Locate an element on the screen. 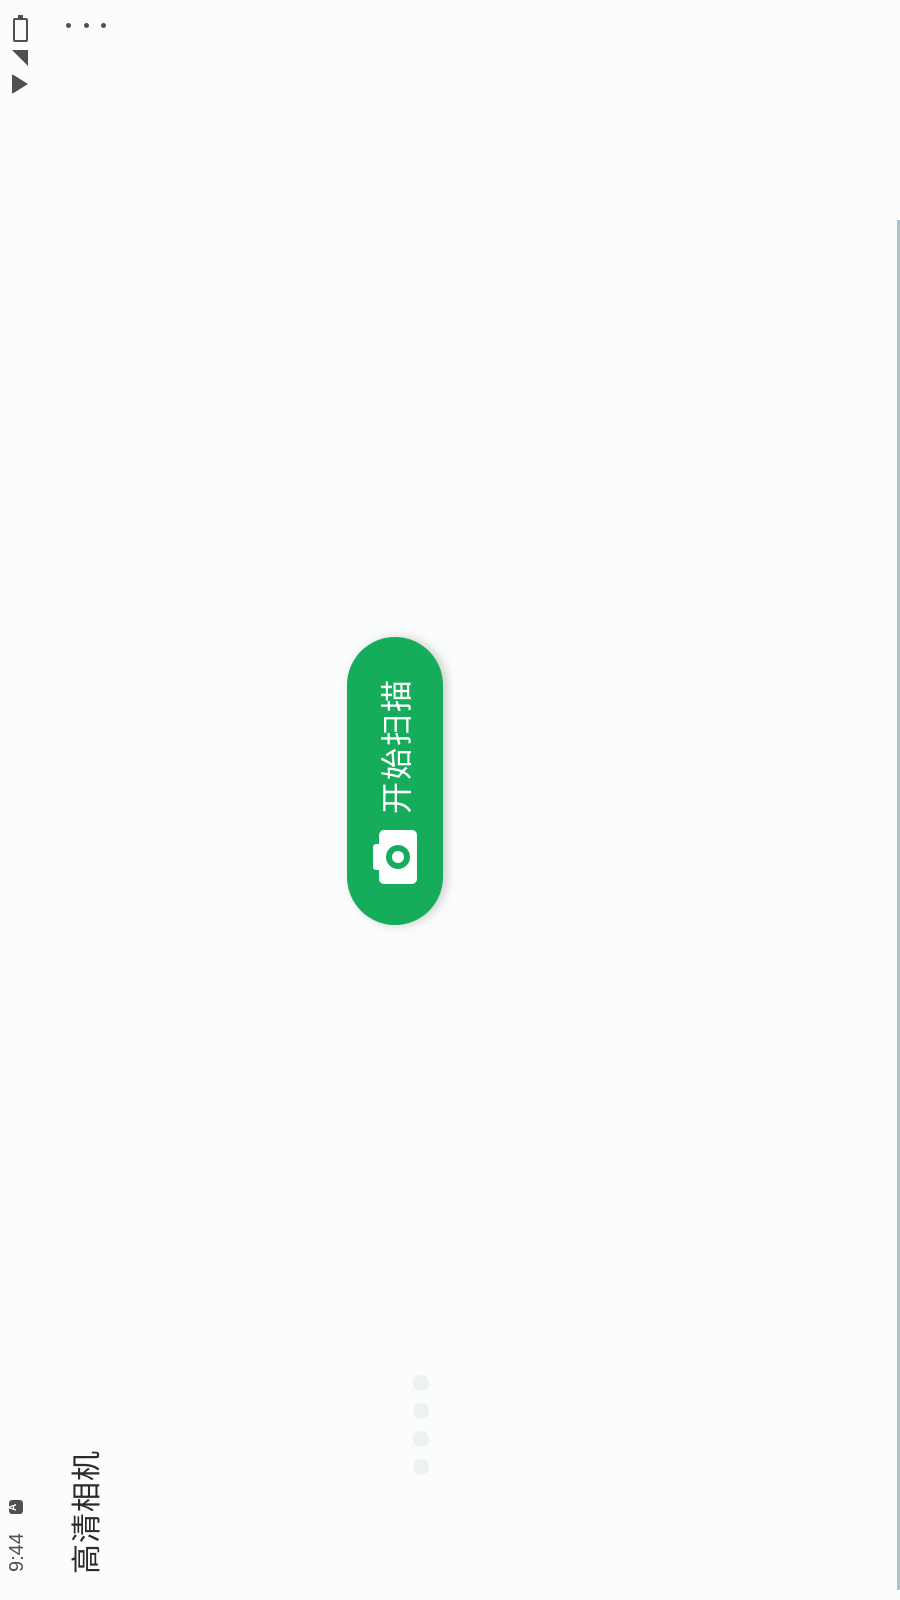 This screenshot has width=900, height=1600. battery-icon is located at coordinates (20, 30).